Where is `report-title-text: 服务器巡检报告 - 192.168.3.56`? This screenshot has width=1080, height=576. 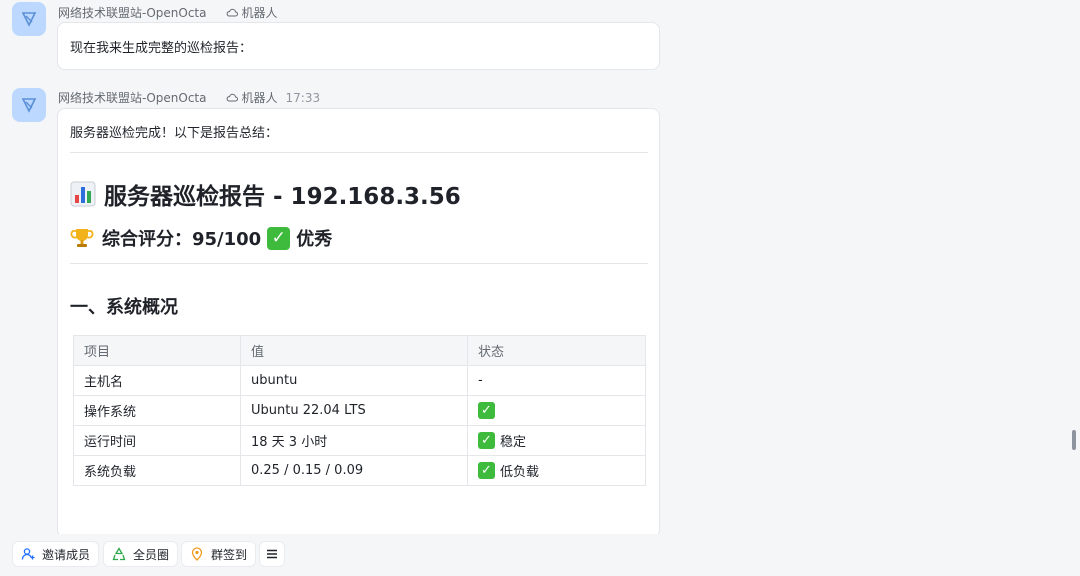 report-title-text: 服务器巡检报告 - 192.168.3.56 is located at coordinates (282, 197).